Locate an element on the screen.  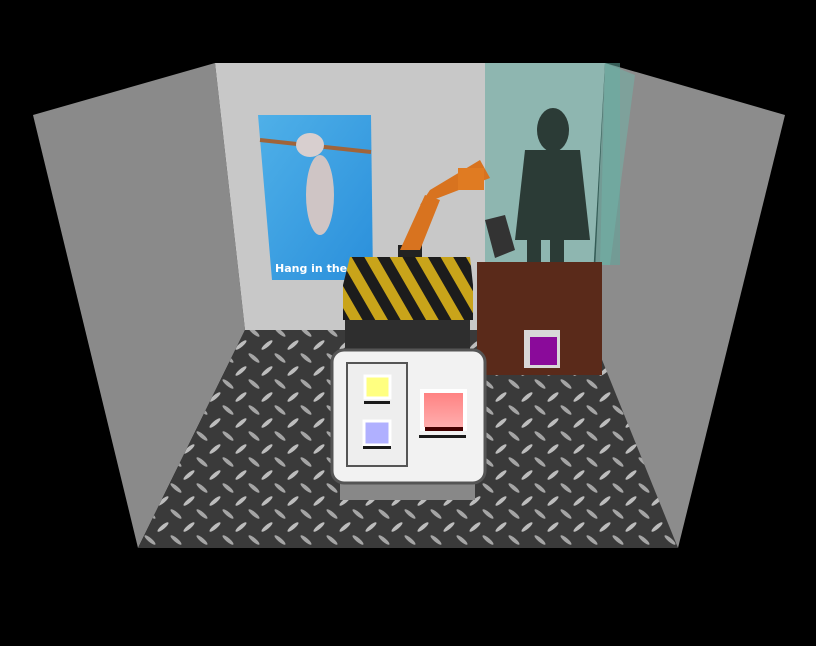
red-button is located at coordinates (443, 410).